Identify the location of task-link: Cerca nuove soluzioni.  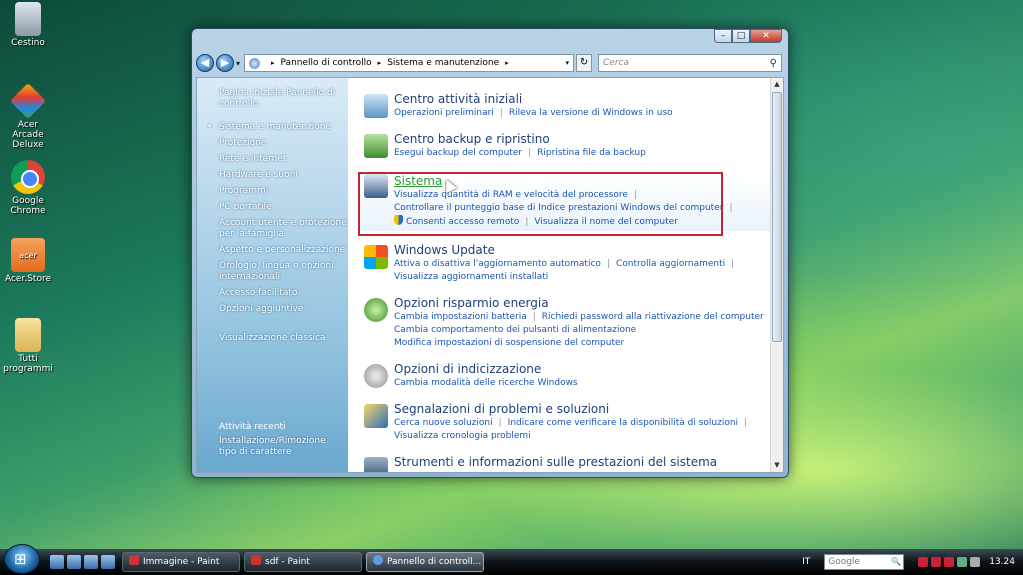
(443, 423).